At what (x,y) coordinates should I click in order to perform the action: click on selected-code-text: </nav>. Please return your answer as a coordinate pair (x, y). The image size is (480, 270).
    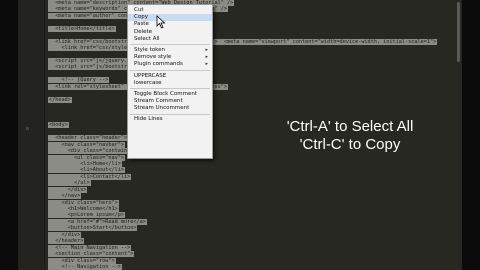
    Looking at the image, I should click on (65, 196).